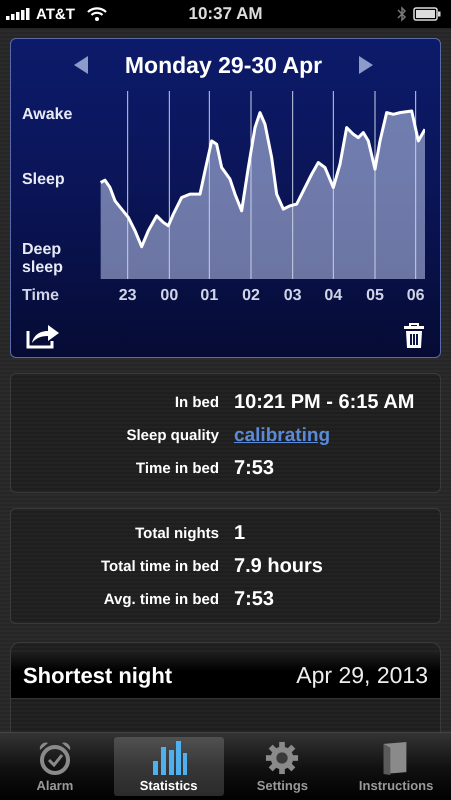 Image resolution: width=451 pixels, height=800 pixels. Describe the element at coordinates (96, 14) in the screenshot. I see `wifi-icon` at that location.